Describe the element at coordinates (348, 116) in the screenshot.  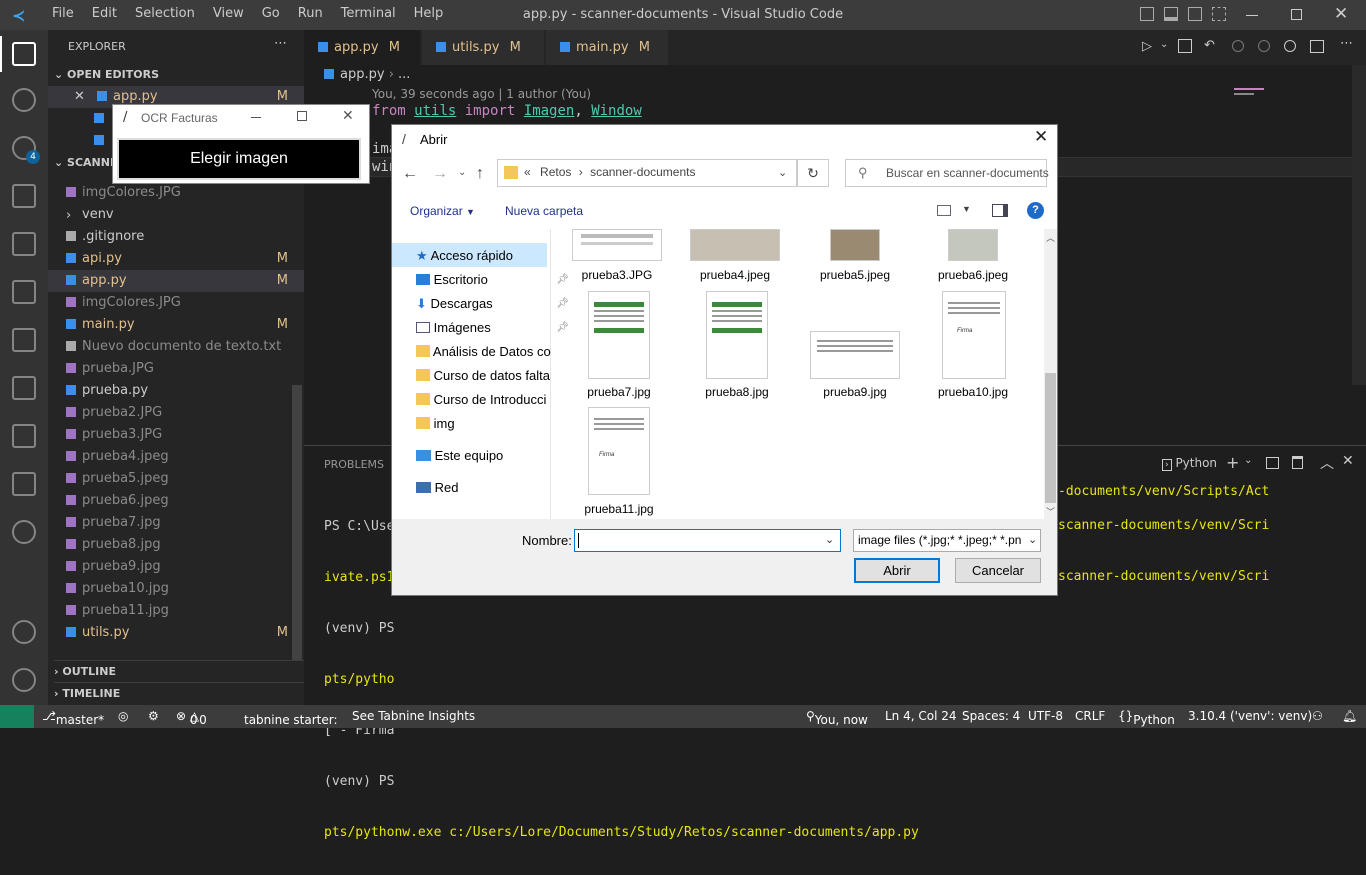
I see `close-icon: ✕` at that location.